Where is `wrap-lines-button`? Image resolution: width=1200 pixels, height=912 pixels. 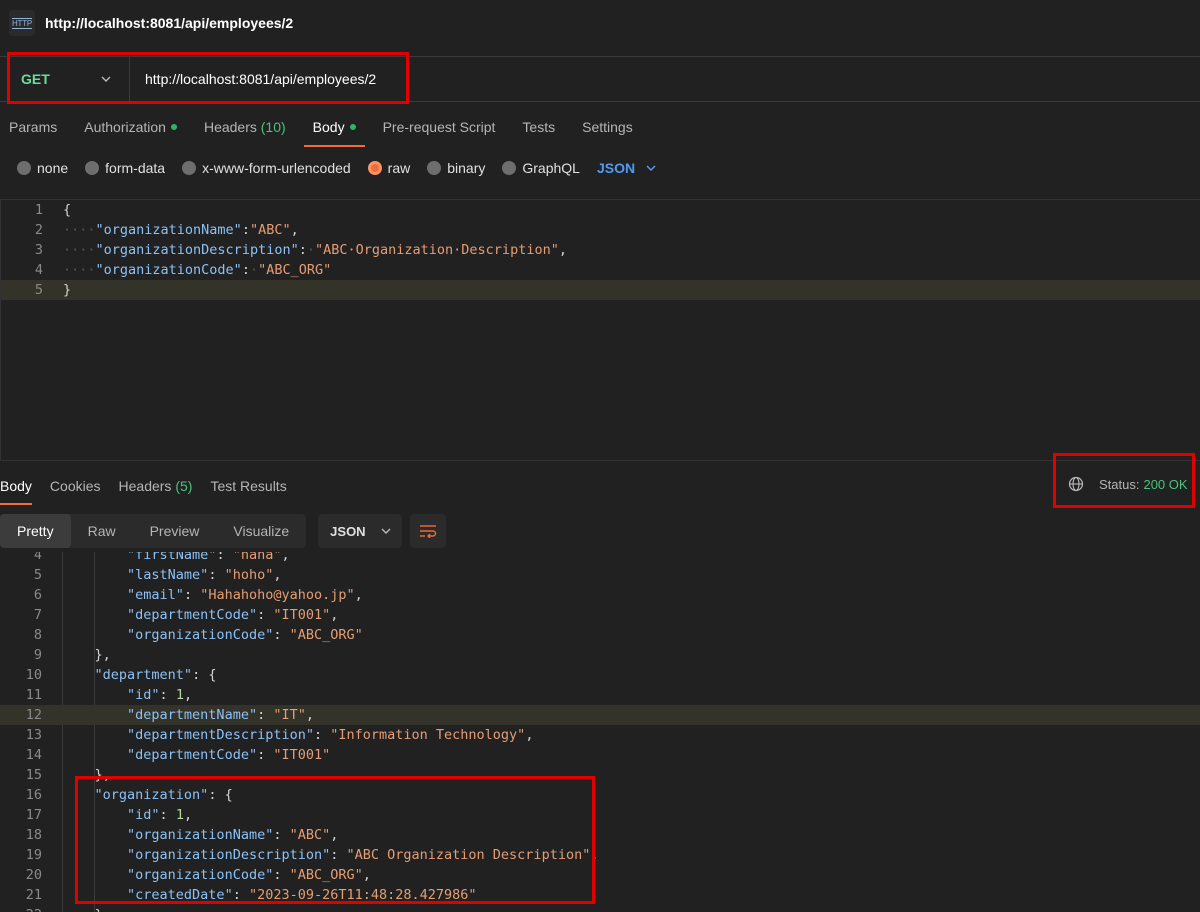
wrap-lines-button is located at coordinates (428, 531).